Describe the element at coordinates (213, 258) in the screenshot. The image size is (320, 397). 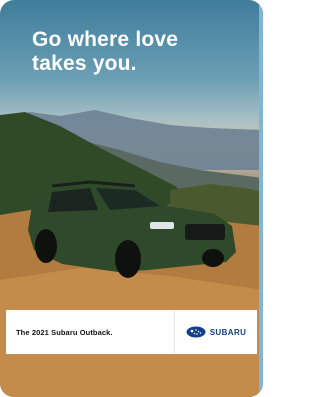
I see `car-right-wheel` at that location.